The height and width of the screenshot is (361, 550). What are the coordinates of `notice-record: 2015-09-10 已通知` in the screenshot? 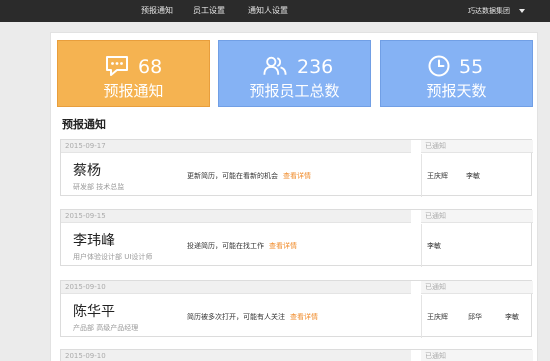 It's located at (296, 355).